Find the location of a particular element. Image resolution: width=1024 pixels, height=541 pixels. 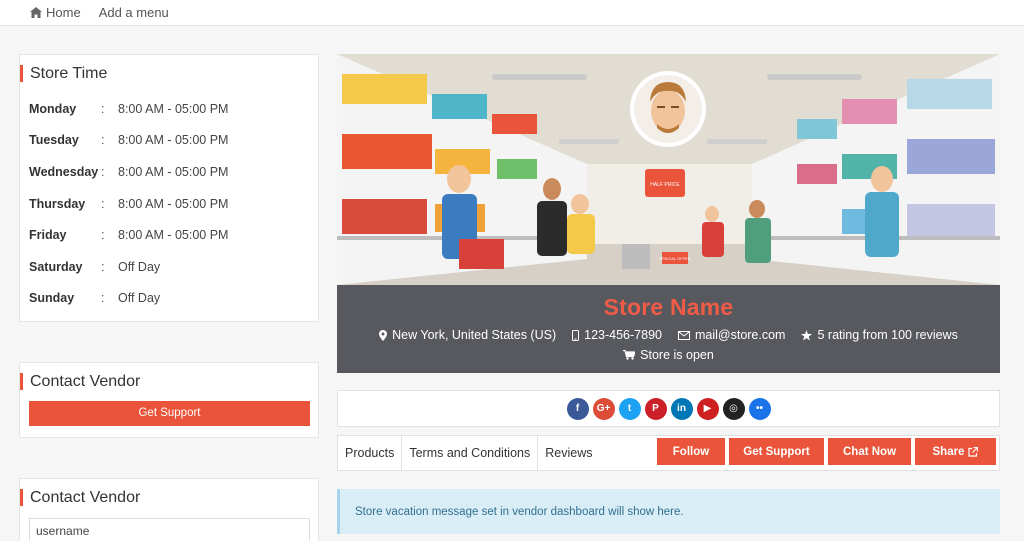

pinterest-icon: P is located at coordinates (655, 408).